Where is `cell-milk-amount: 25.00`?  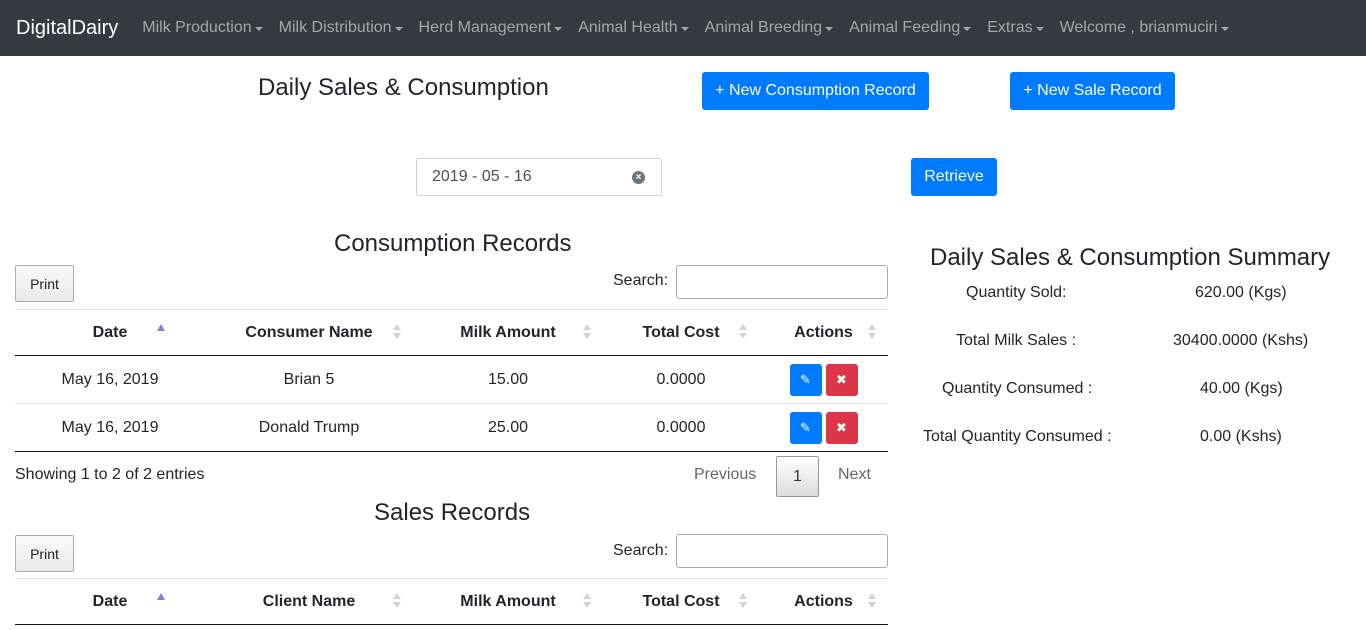
cell-milk-amount: 25.00 is located at coordinates (508, 427).